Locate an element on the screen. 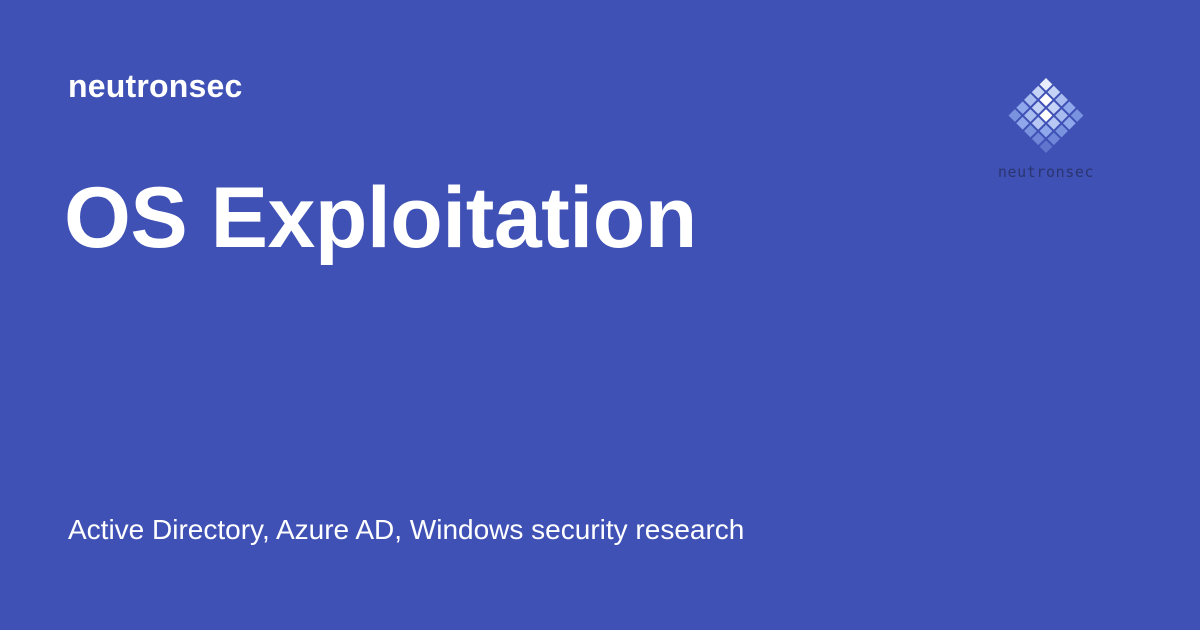 Image resolution: width=1200 pixels, height=630 pixels. logo-wordmark: neutronsec is located at coordinates (1046, 172).